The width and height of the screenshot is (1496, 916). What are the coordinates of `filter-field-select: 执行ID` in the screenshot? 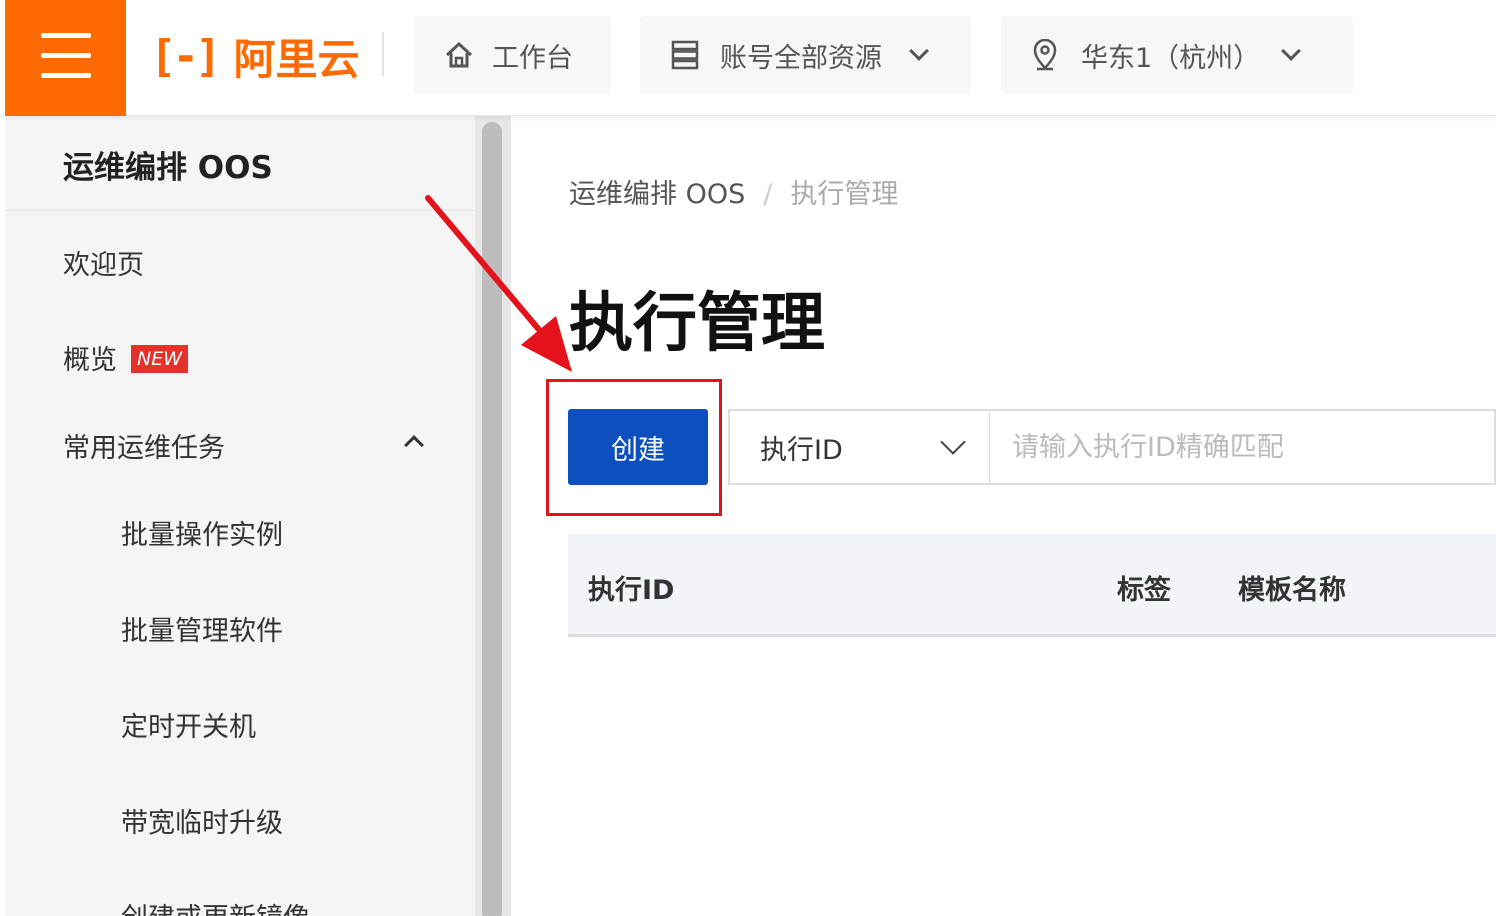 It's located at (859, 447).